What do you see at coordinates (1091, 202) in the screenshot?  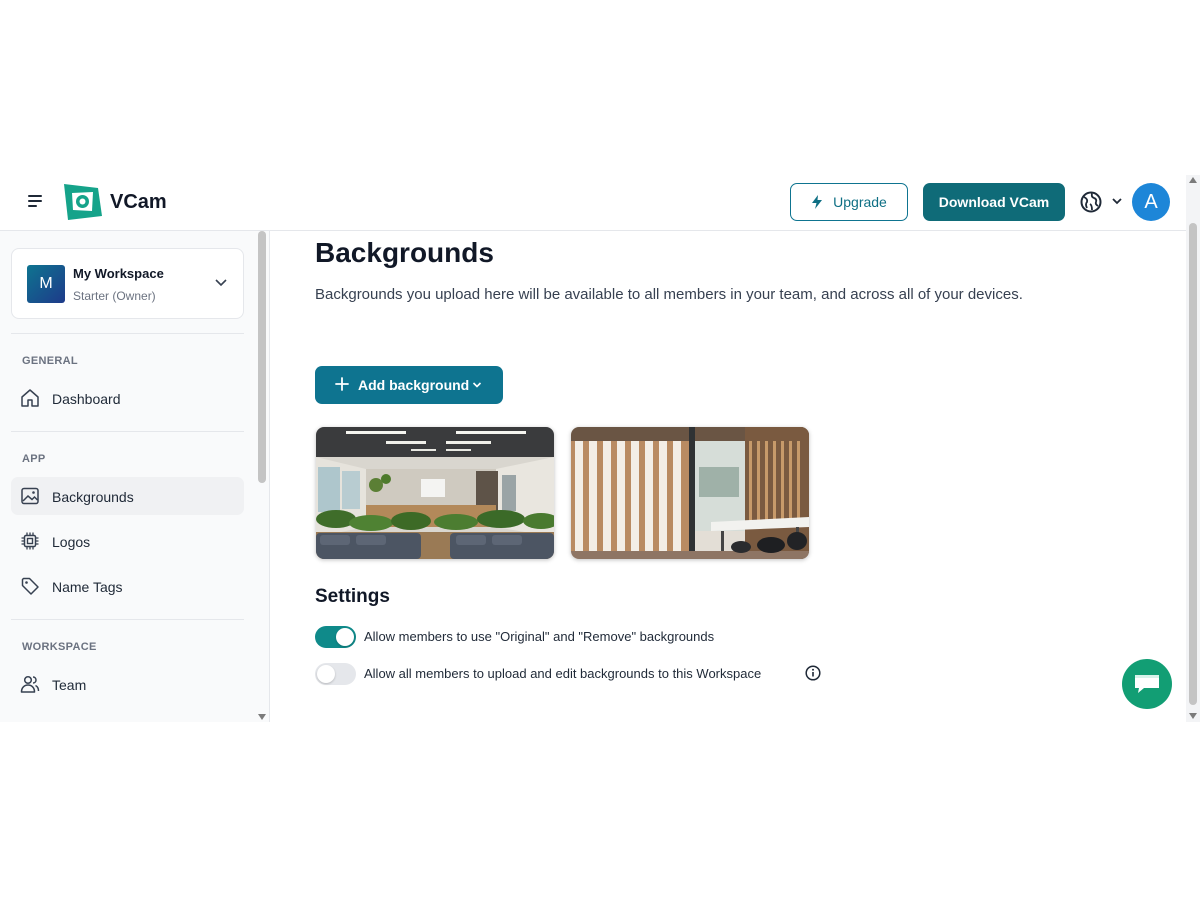 I see `globe-icon` at bounding box center [1091, 202].